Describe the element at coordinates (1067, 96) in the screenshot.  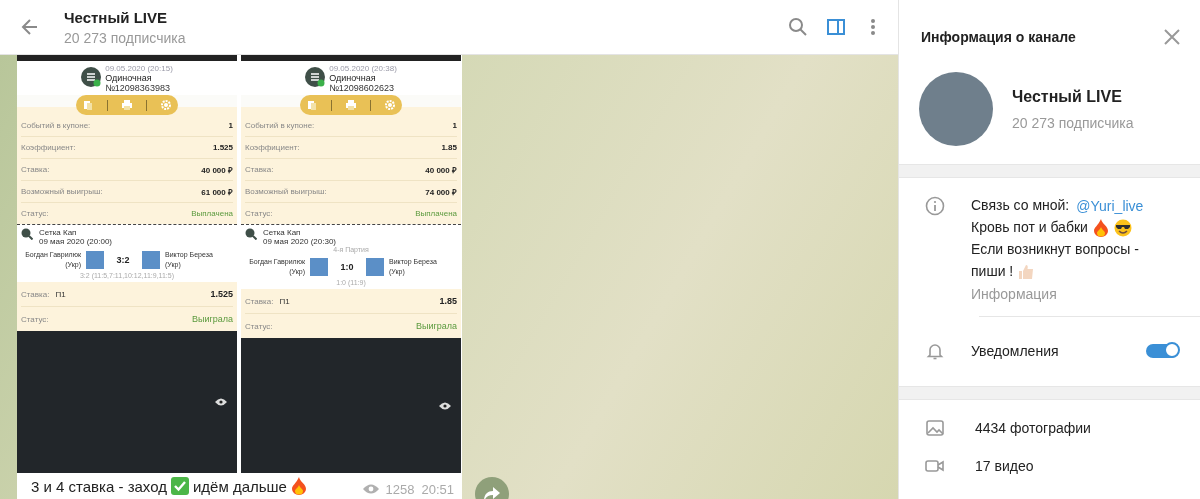
I see `channel-name: Честный LIVE` at that location.